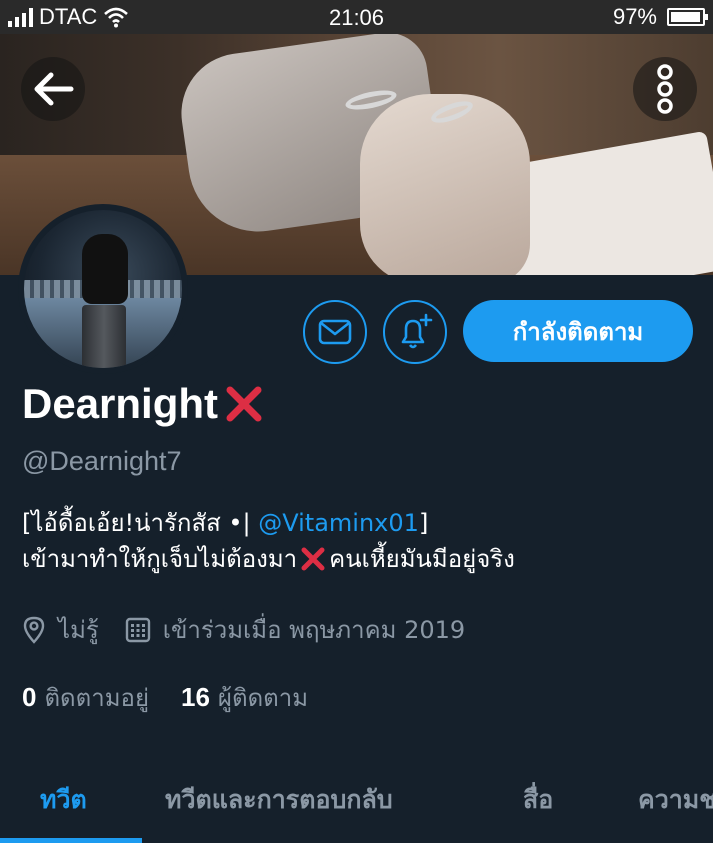 The image size is (713, 843). I want to click on more-vertical-icon, so click(665, 89).